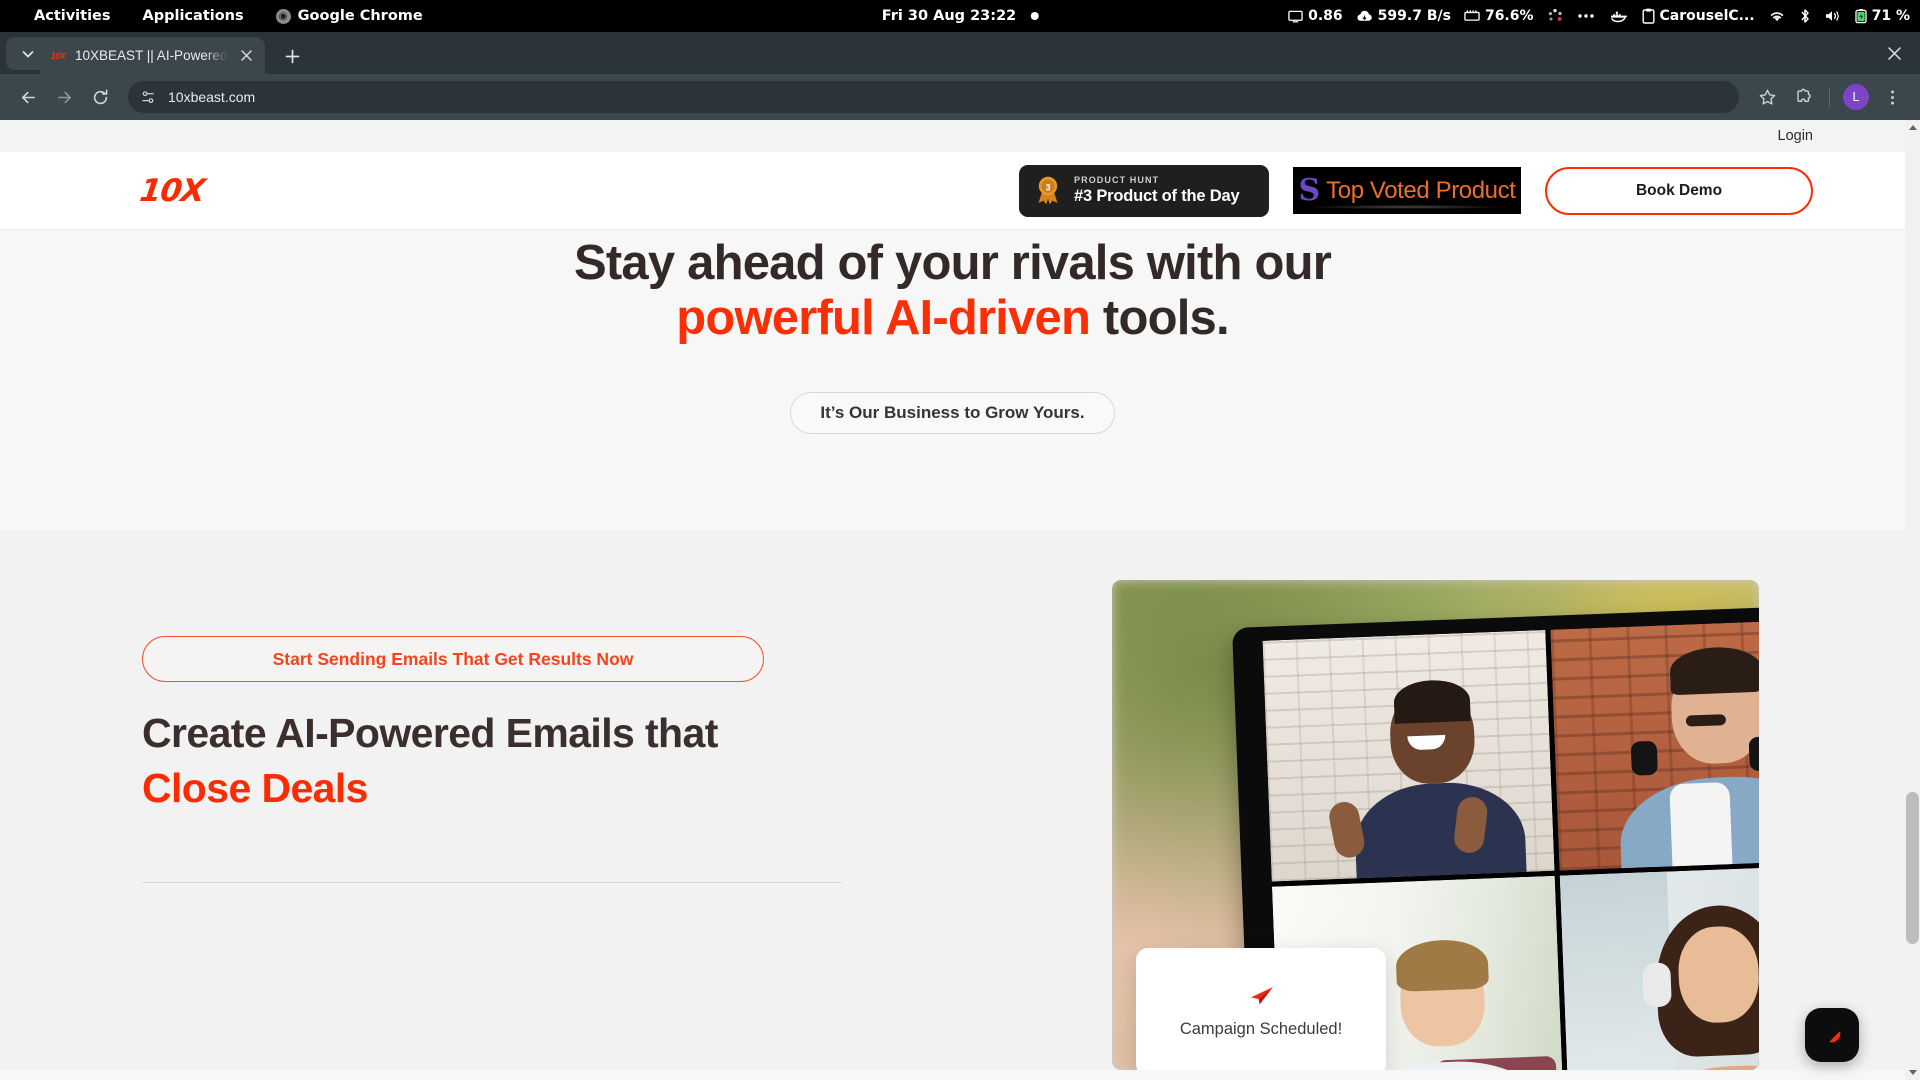 This screenshot has width=1920, height=1080. What do you see at coordinates (1325, 16) in the screenshot?
I see `cpu-load-value: 0.86` at bounding box center [1325, 16].